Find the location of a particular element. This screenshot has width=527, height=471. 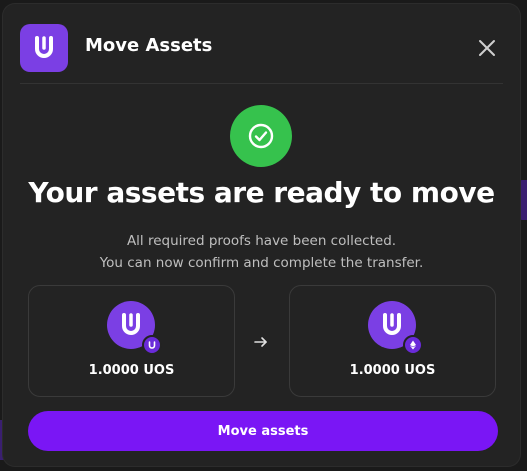

move-assets-button: Move assets is located at coordinates (263, 431).